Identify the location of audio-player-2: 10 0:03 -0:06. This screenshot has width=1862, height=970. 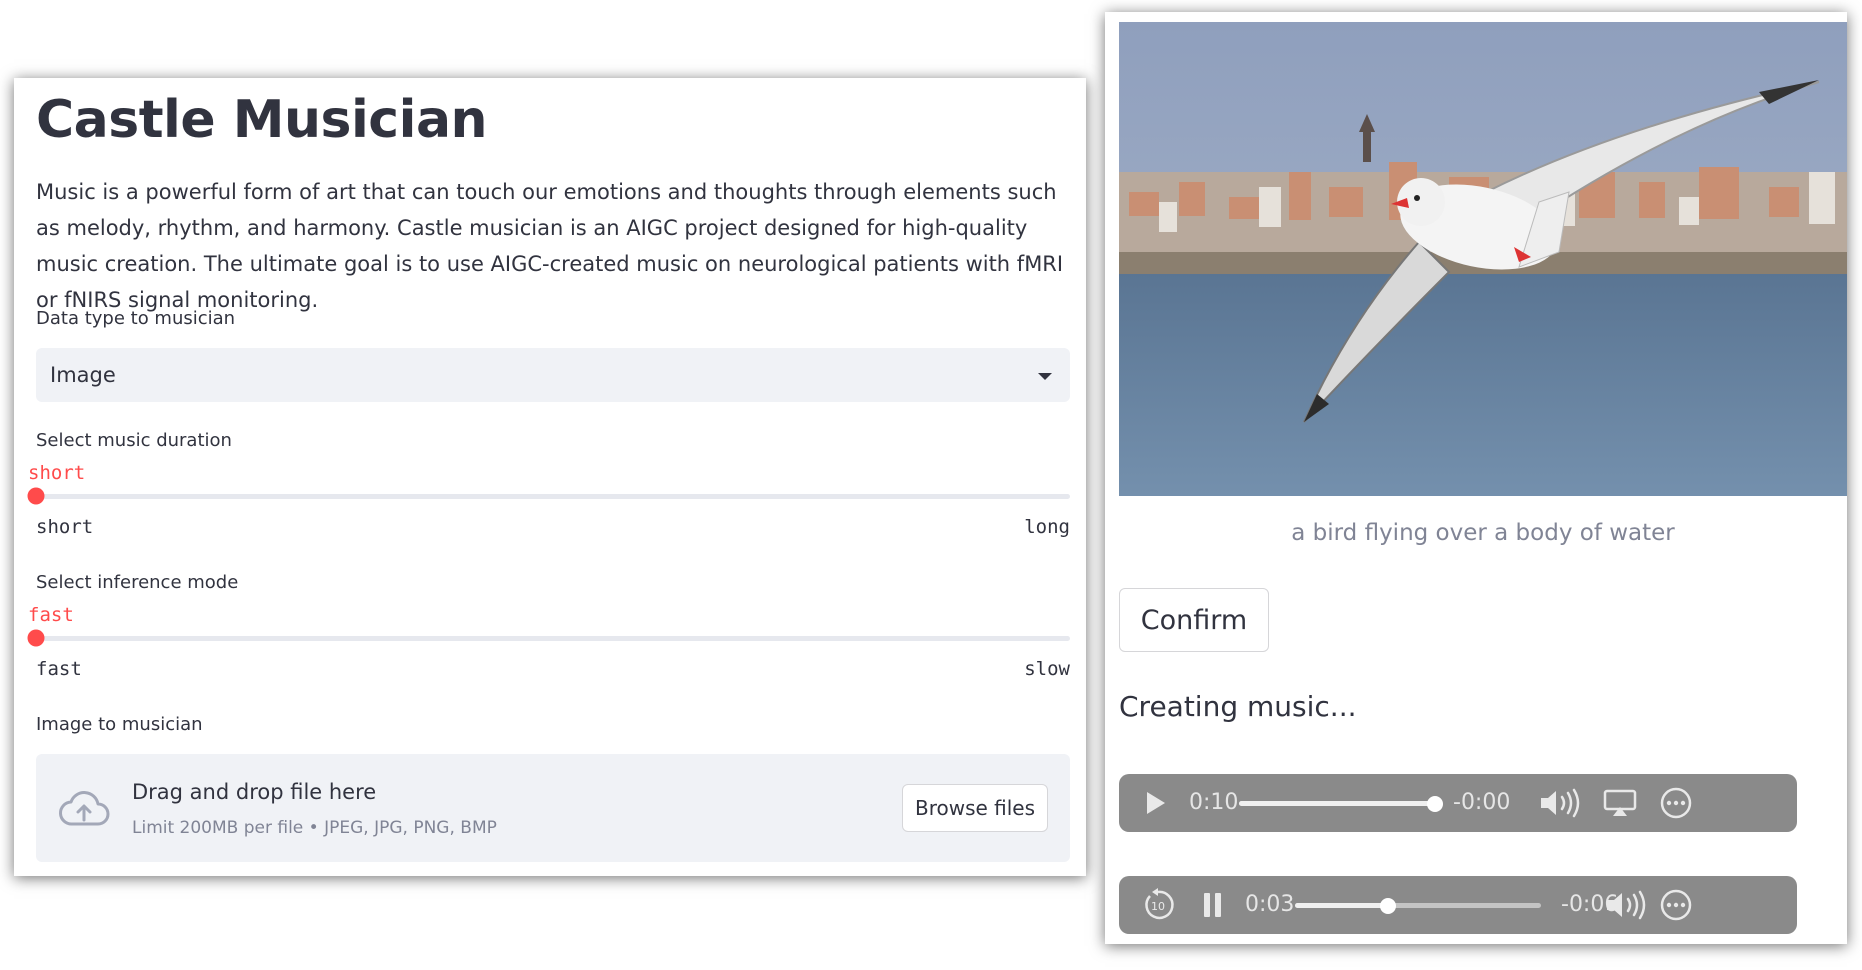
(1458, 905).